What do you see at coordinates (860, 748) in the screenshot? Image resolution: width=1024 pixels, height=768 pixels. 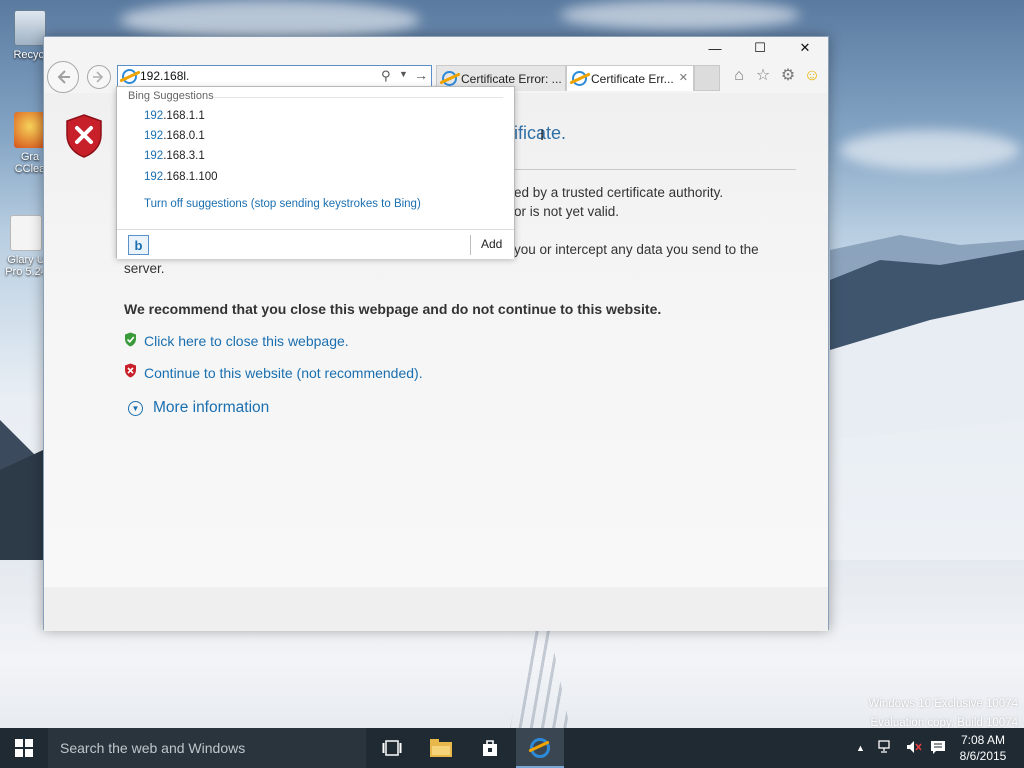 I see `show-hidden-icons-icon: ▲` at bounding box center [860, 748].